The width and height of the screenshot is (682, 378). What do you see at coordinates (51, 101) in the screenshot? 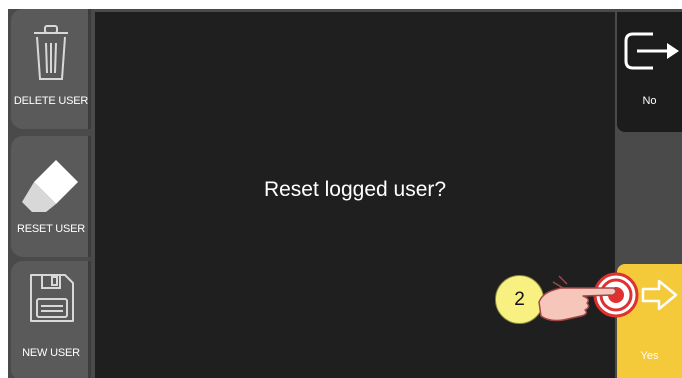
I see `delete-user-label: DELETE USER` at bounding box center [51, 101].